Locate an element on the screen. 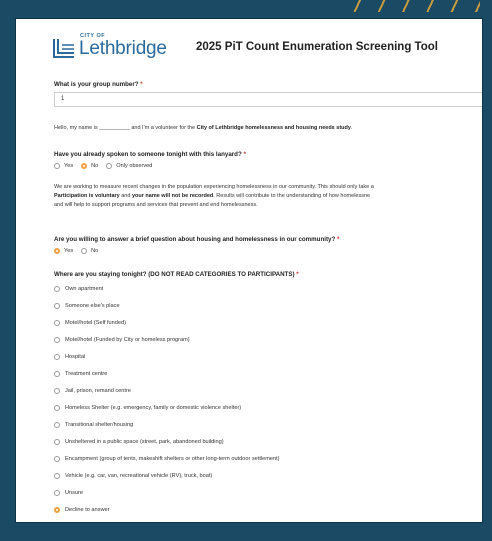 This screenshot has height=541, width=492. lanyard-options: Yes No Only observed is located at coordinates (150, 165).